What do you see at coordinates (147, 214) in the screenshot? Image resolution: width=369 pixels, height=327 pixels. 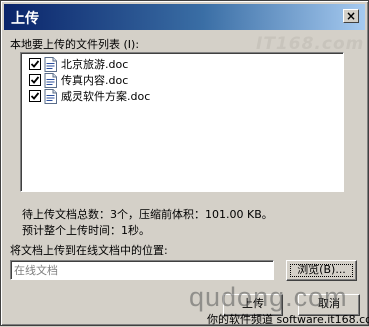 I see `summary-total: 待上传文档总数：3个，压缩前体积：101.00 KB。` at bounding box center [147, 214].